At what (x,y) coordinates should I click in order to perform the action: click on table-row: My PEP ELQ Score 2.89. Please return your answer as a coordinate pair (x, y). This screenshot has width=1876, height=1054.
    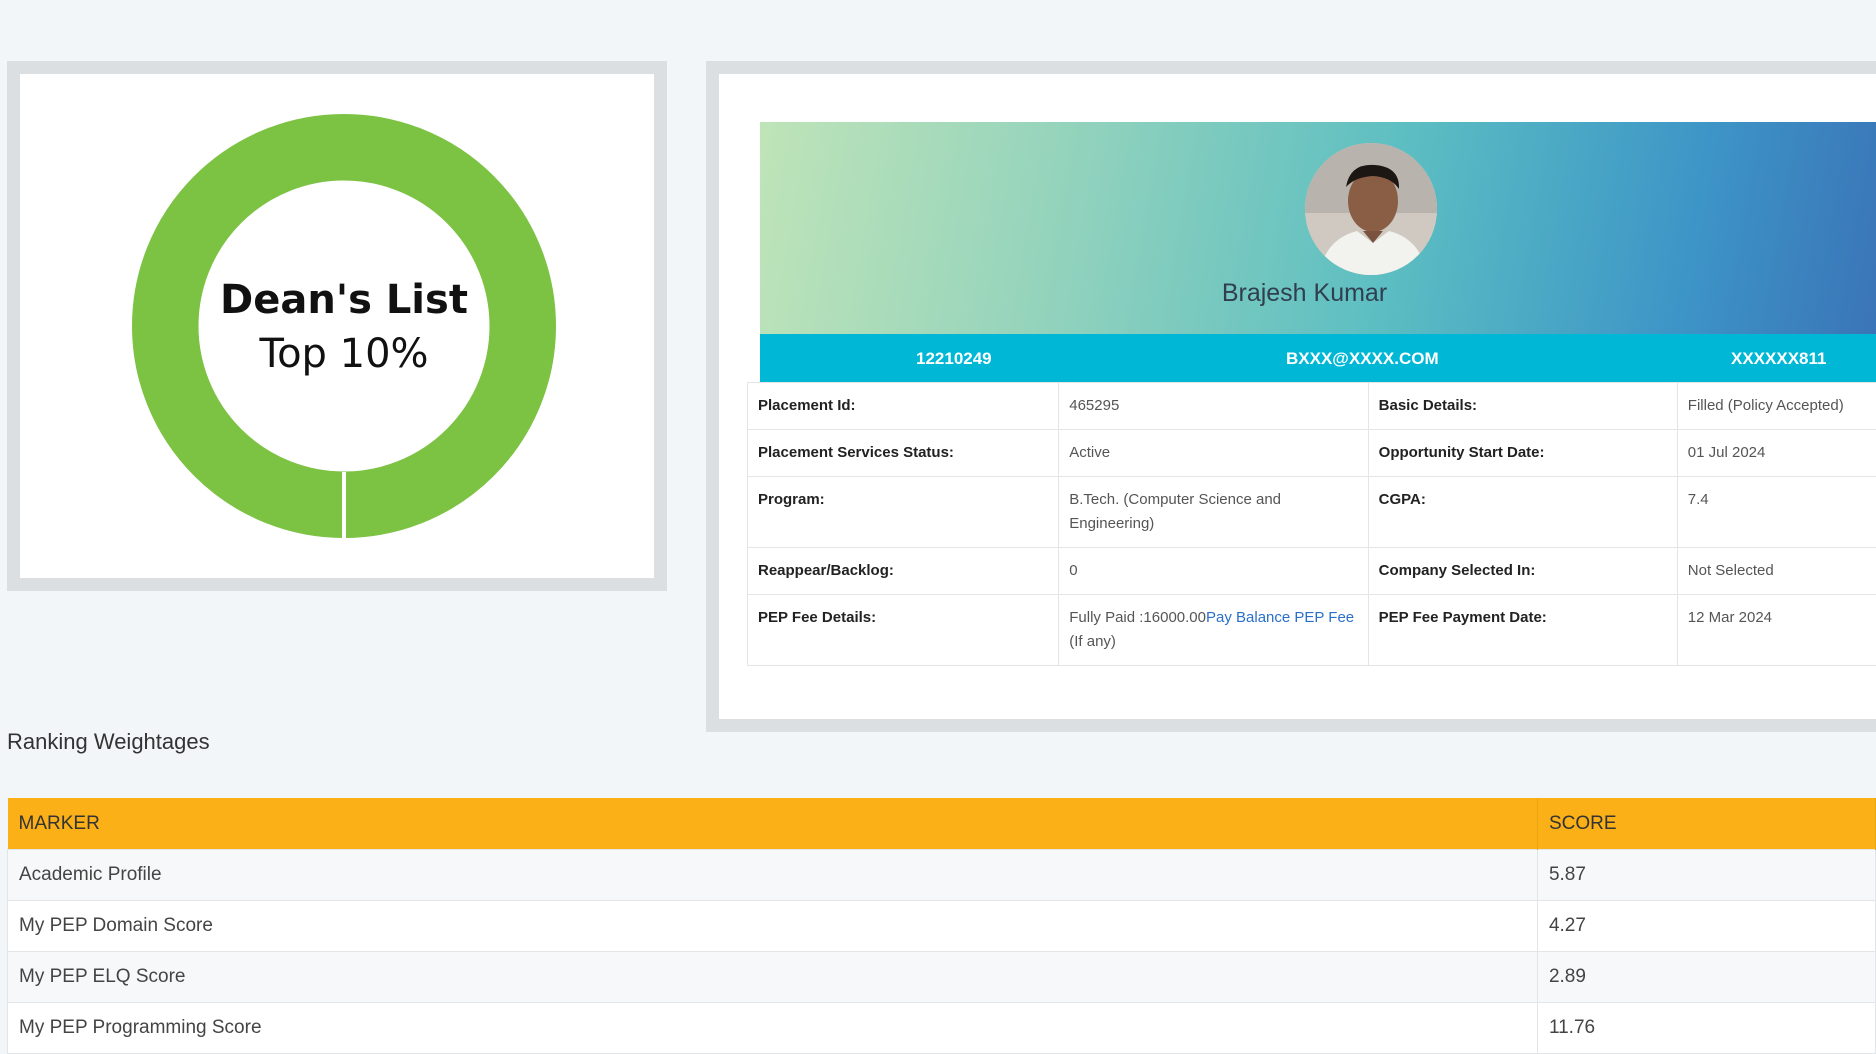
    Looking at the image, I should click on (942, 977).